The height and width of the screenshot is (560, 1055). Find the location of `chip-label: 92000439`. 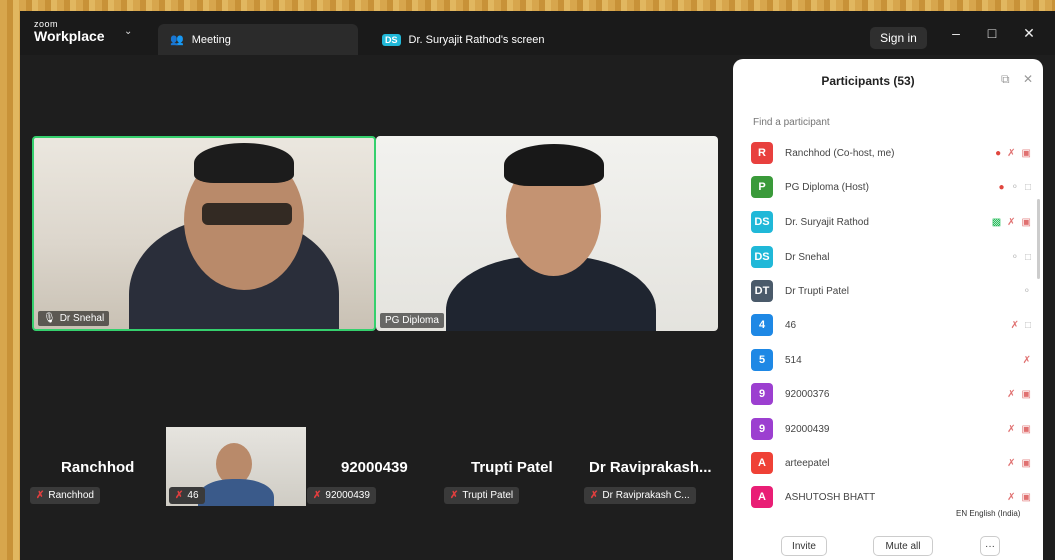

chip-label: 92000439 is located at coordinates (347, 495).